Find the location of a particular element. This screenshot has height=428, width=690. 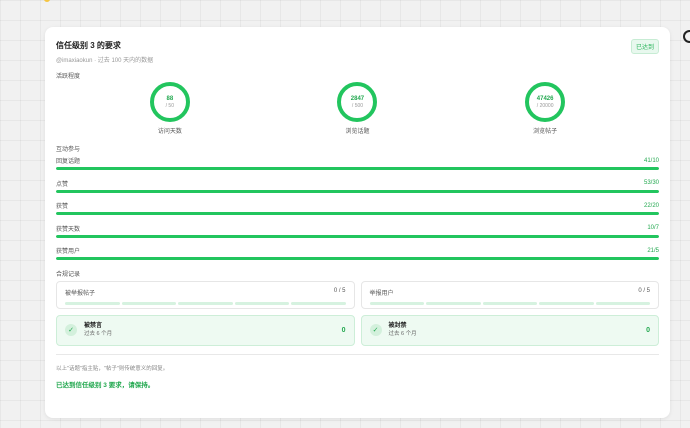

status-dot-icon is located at coordinates (47, 1).